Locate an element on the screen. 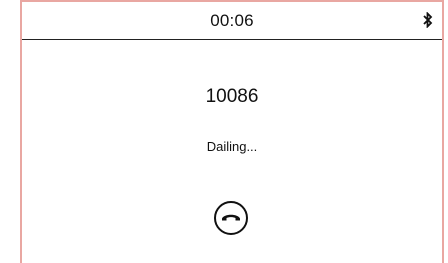  hangup-button is located at coordinates (231, 218).